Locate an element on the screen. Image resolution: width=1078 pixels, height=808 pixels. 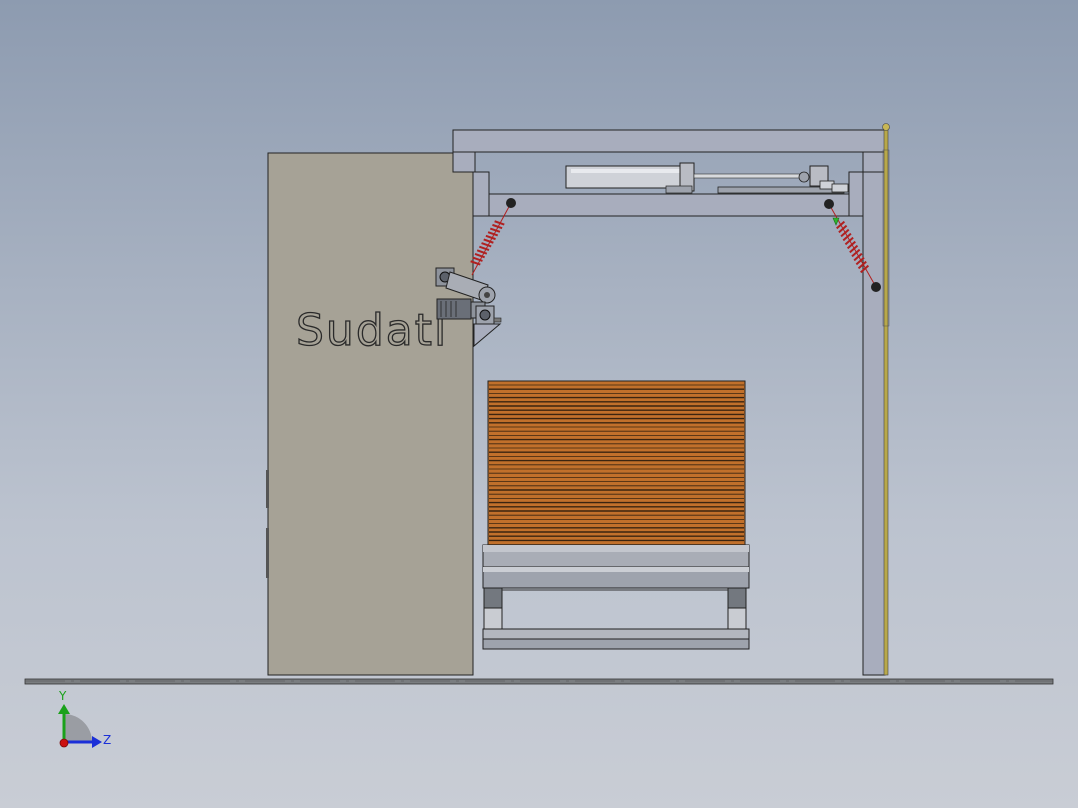
y-axis-label: Y is located at coordinates (62, 696).